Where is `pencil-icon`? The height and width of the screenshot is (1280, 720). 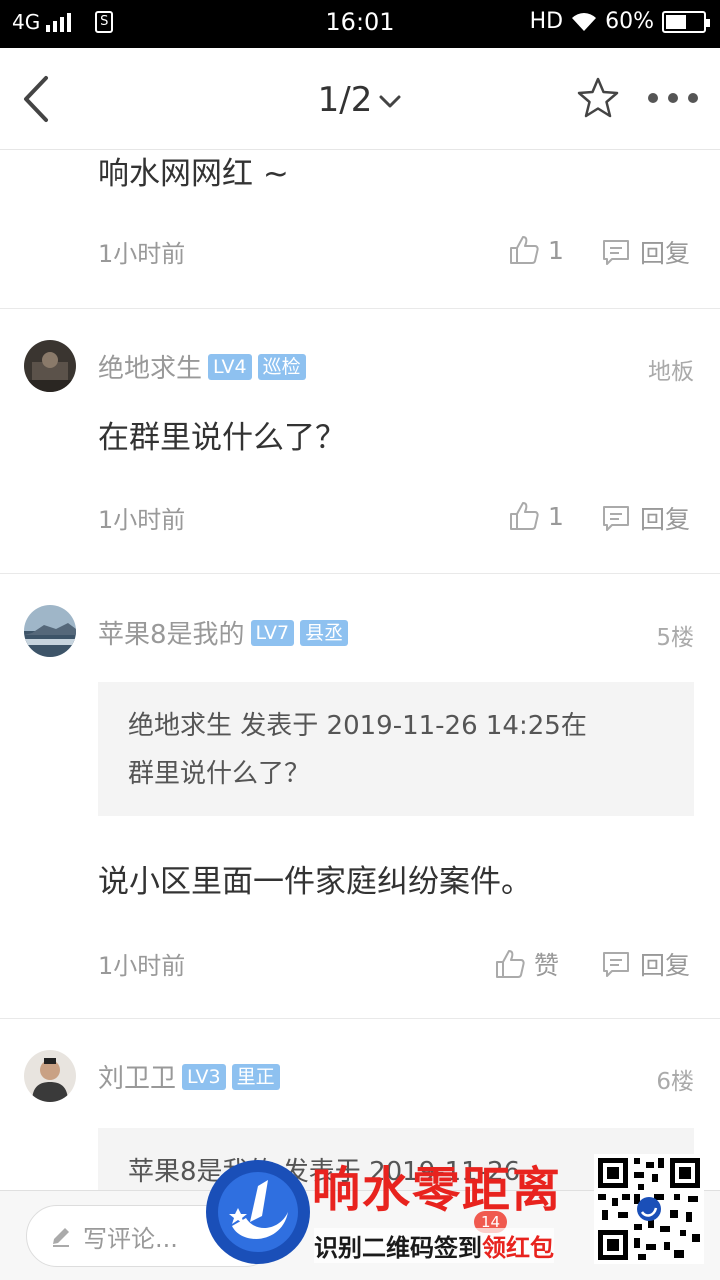
pencil-icon is located at coordinates (61, 1237).